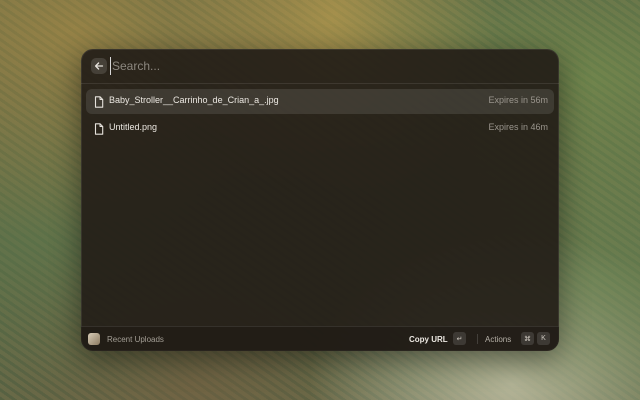 The height and width of the screenshot is (400, 640). I want to click on expiry-label: Expires in 56m, so click(518, 100).